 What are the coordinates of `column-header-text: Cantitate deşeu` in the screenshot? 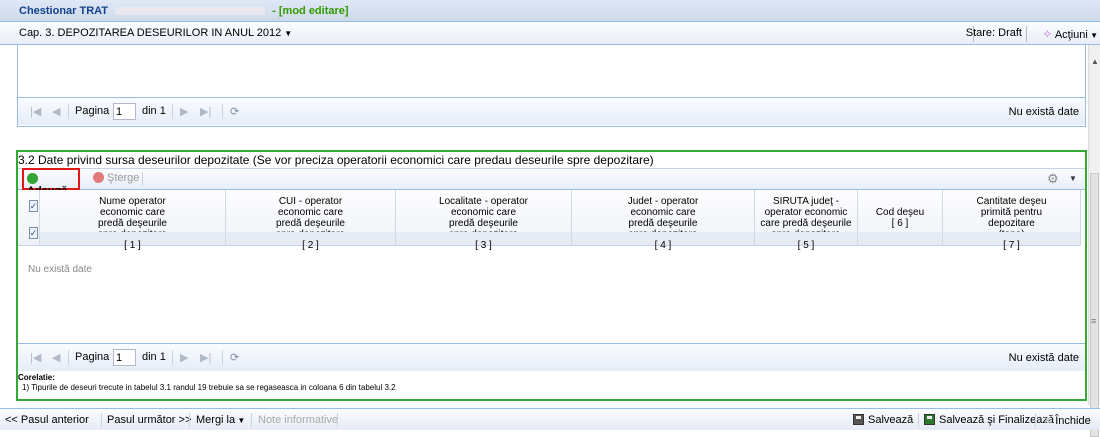 It's located at (1011, 201).